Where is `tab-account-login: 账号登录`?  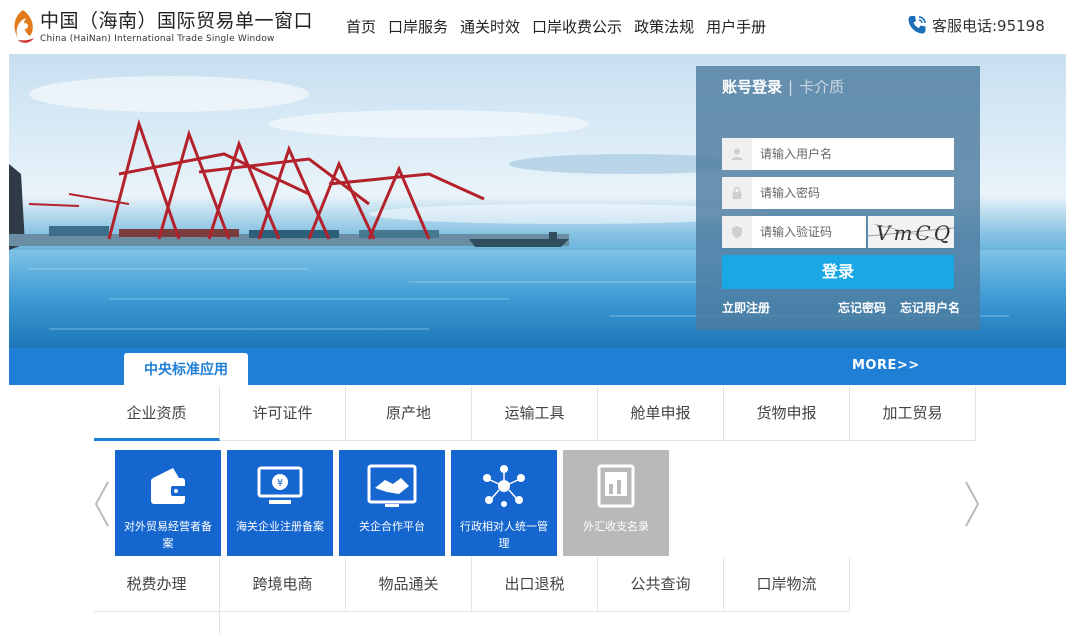 tab-account-login: 账号登录 is located at coordinates (752, 87).